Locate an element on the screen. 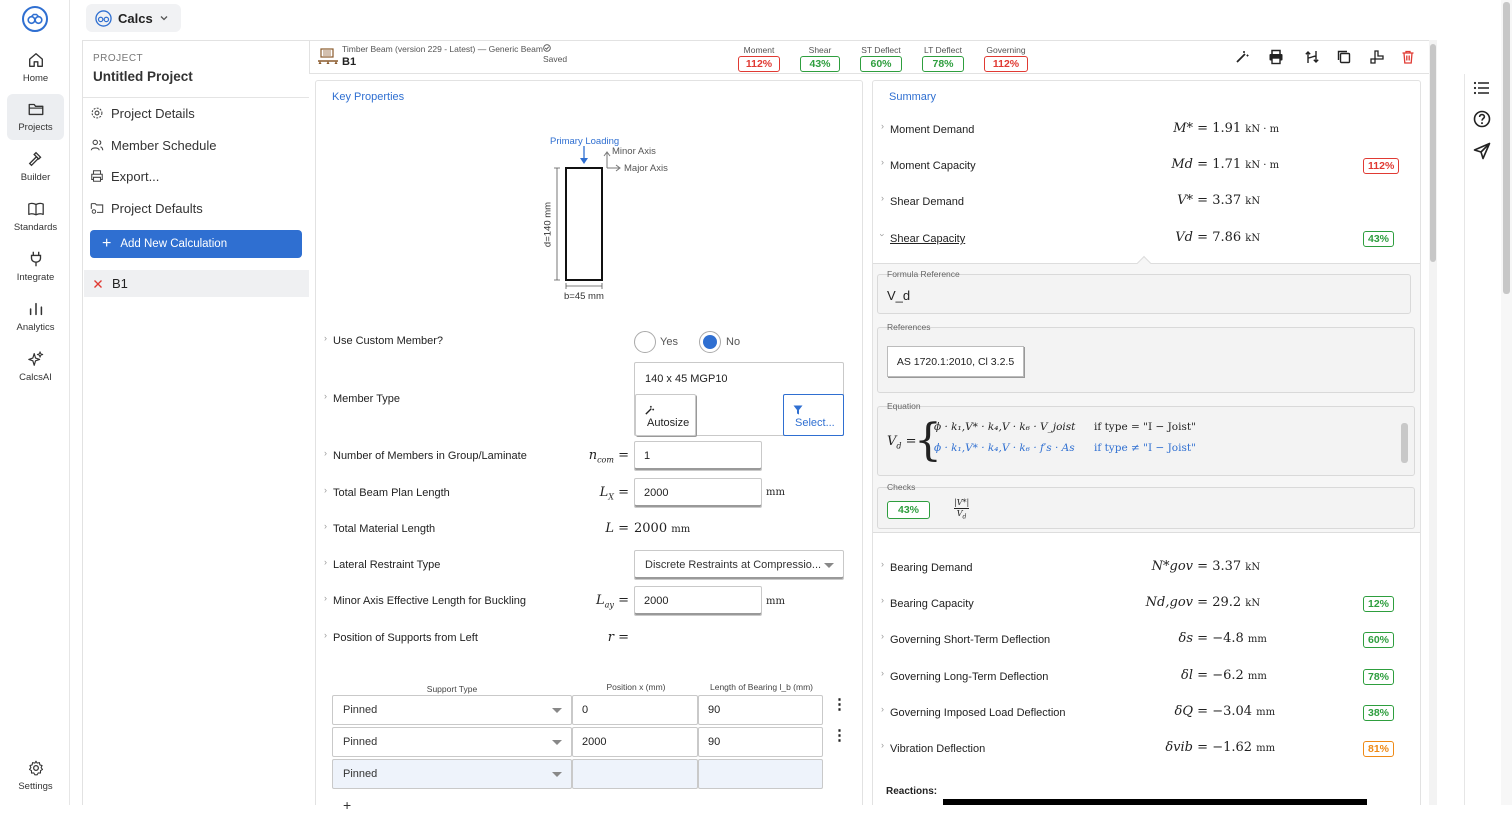  nav-settings: Settings is located at coordinates (35, 776).